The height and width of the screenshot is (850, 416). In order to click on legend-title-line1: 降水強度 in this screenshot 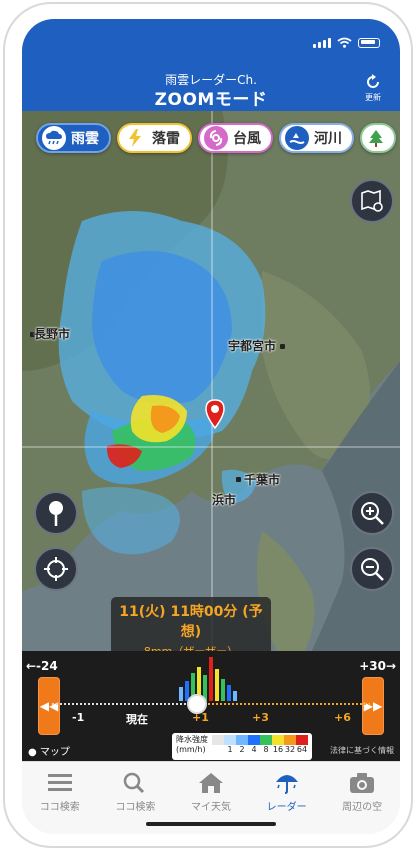, I will do `click(192, 739)`.